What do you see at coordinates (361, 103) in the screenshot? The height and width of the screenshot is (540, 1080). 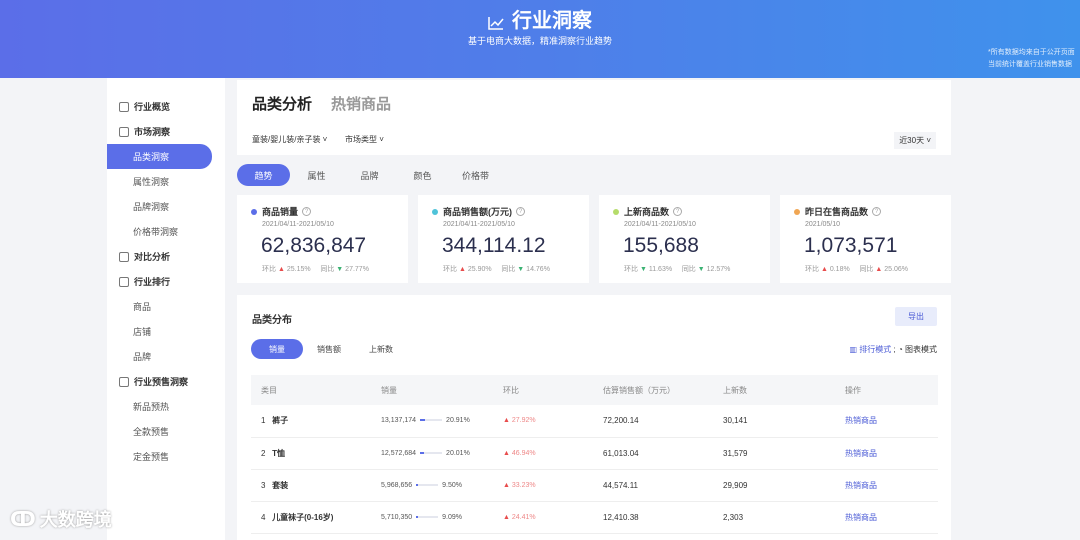 I see `tab-hot-products: 热销商品` at bounding box center [361, 103].